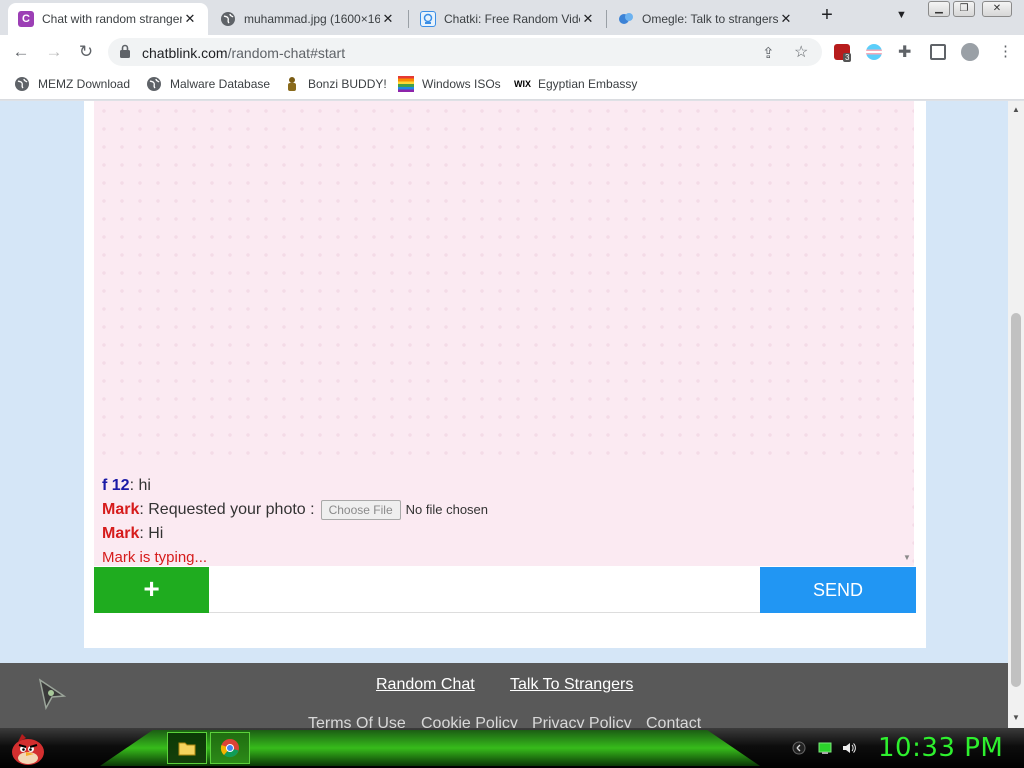  Describe the element at coordinates (939, 9) in the screenshot. I see `minimize-window-icon: ▁` at that location.